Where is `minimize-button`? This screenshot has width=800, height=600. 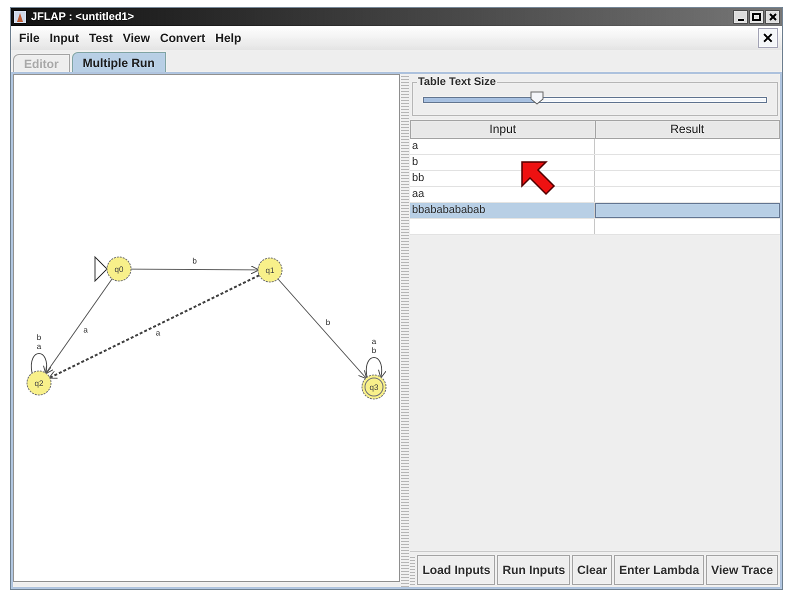
minimize-button is located at coordinates (740, 17).